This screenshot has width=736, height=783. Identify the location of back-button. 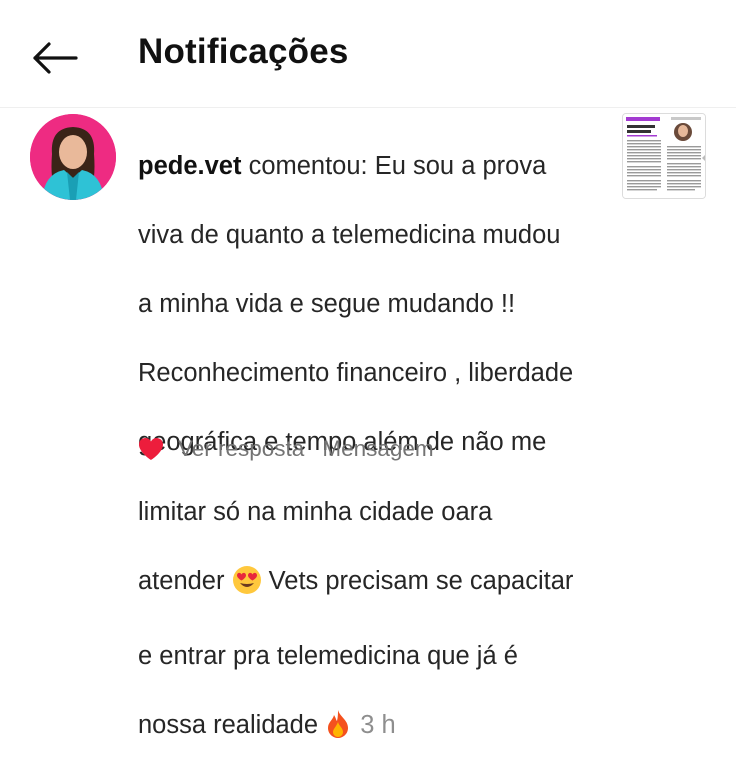
(54, 58).